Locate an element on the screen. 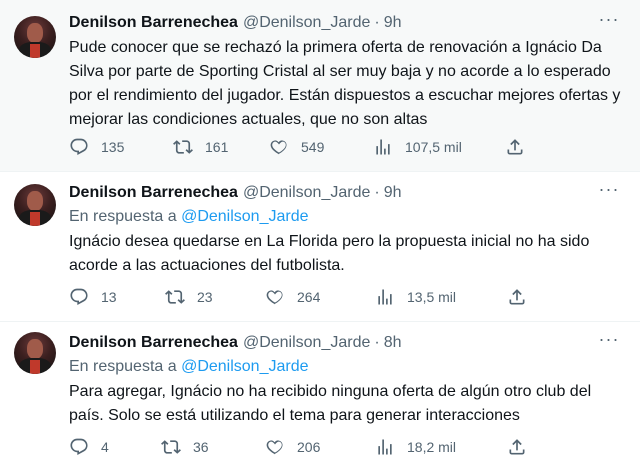  reply-count: 13 is located at coordinates (109, 297).